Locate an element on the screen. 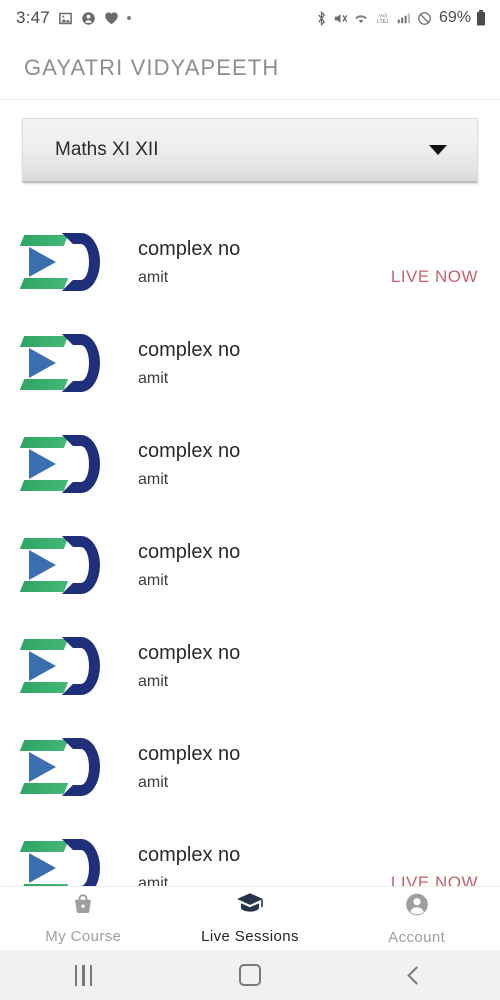  bluetooth-icon is located at coordinates (321, 18).